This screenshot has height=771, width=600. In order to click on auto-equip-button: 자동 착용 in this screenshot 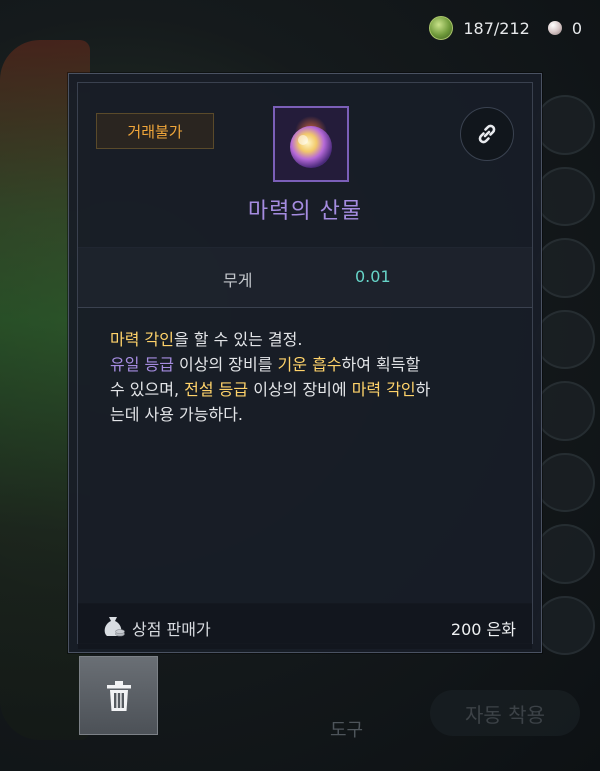, I will do `click(505, 713)`.